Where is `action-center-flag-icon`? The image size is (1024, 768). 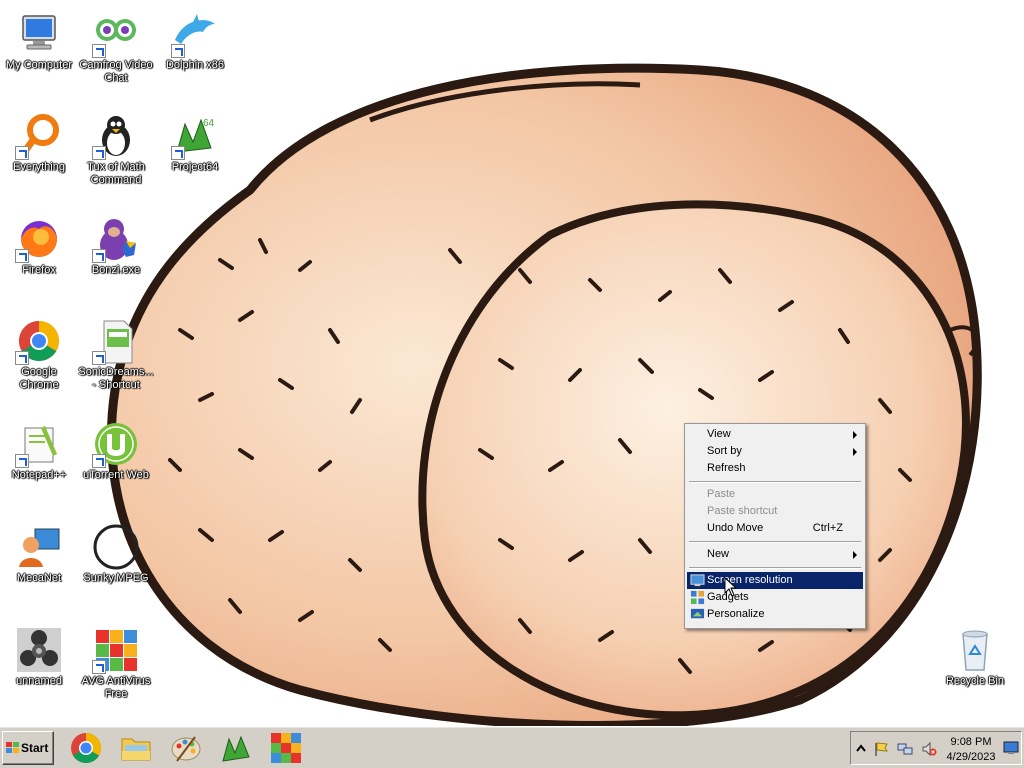
action-center-flag-icon is located at coordinates (881, 749).